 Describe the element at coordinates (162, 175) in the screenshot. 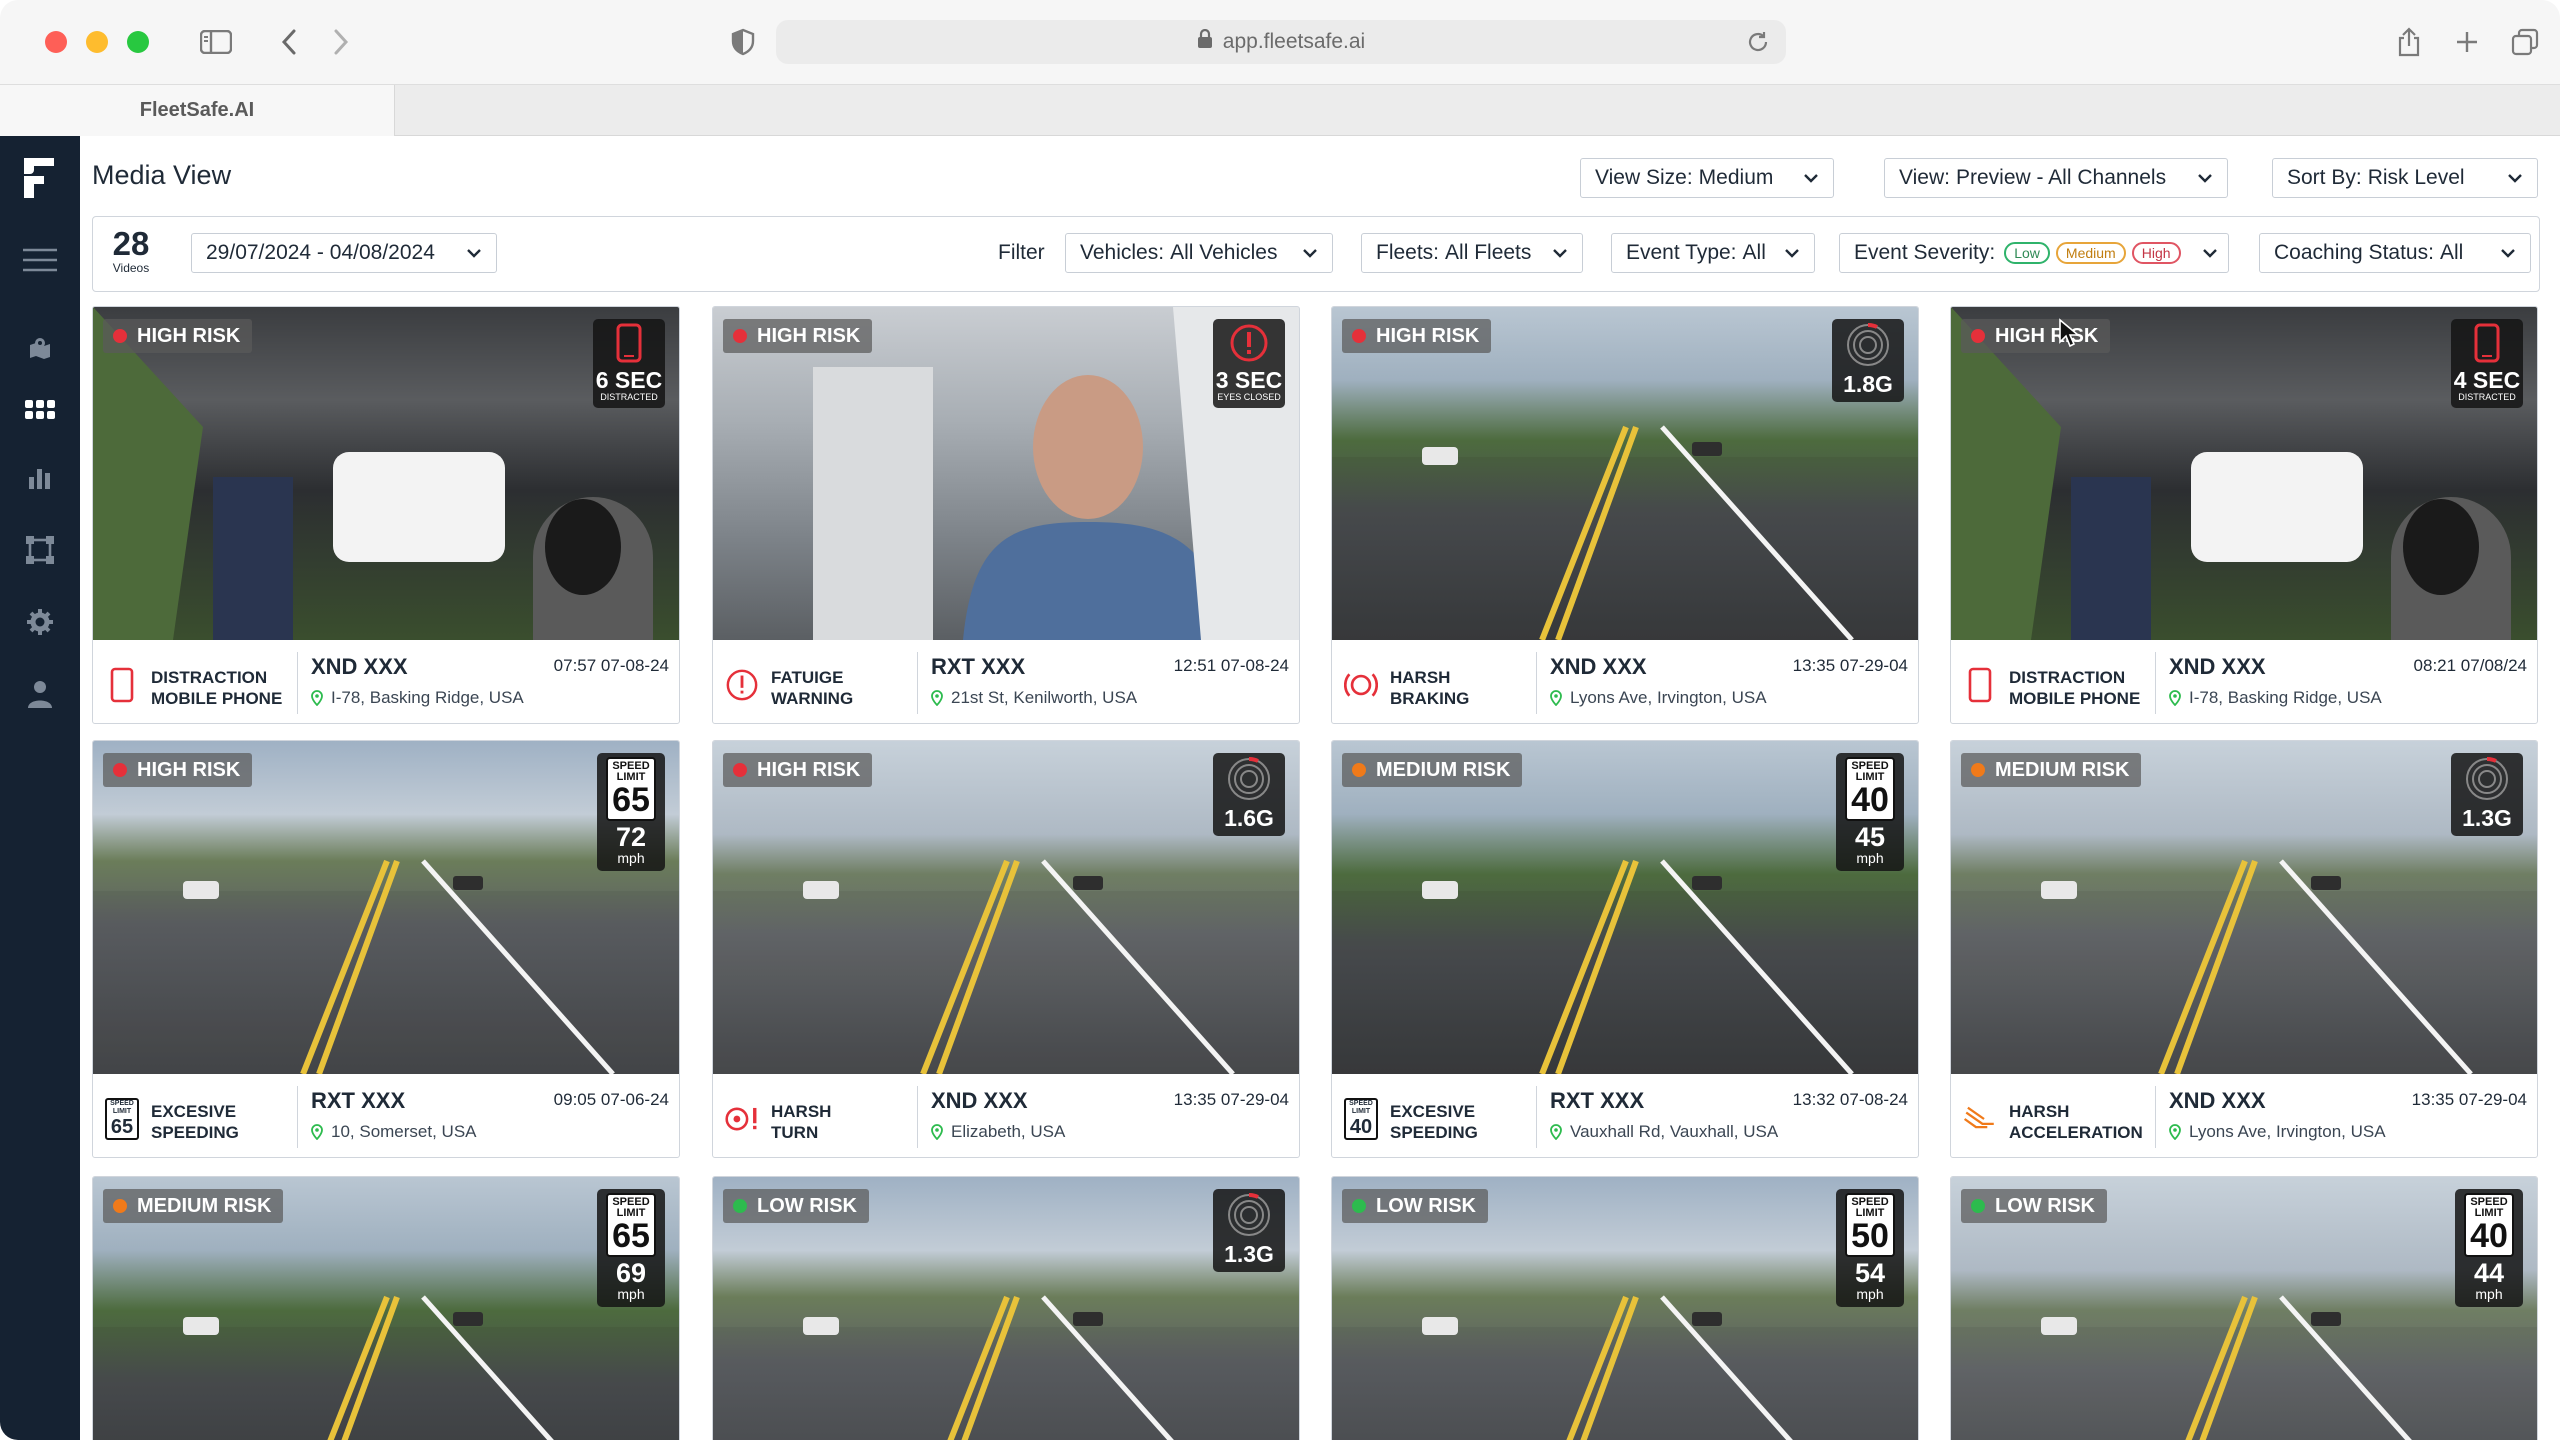

I see `page-title: Media View` at that location.